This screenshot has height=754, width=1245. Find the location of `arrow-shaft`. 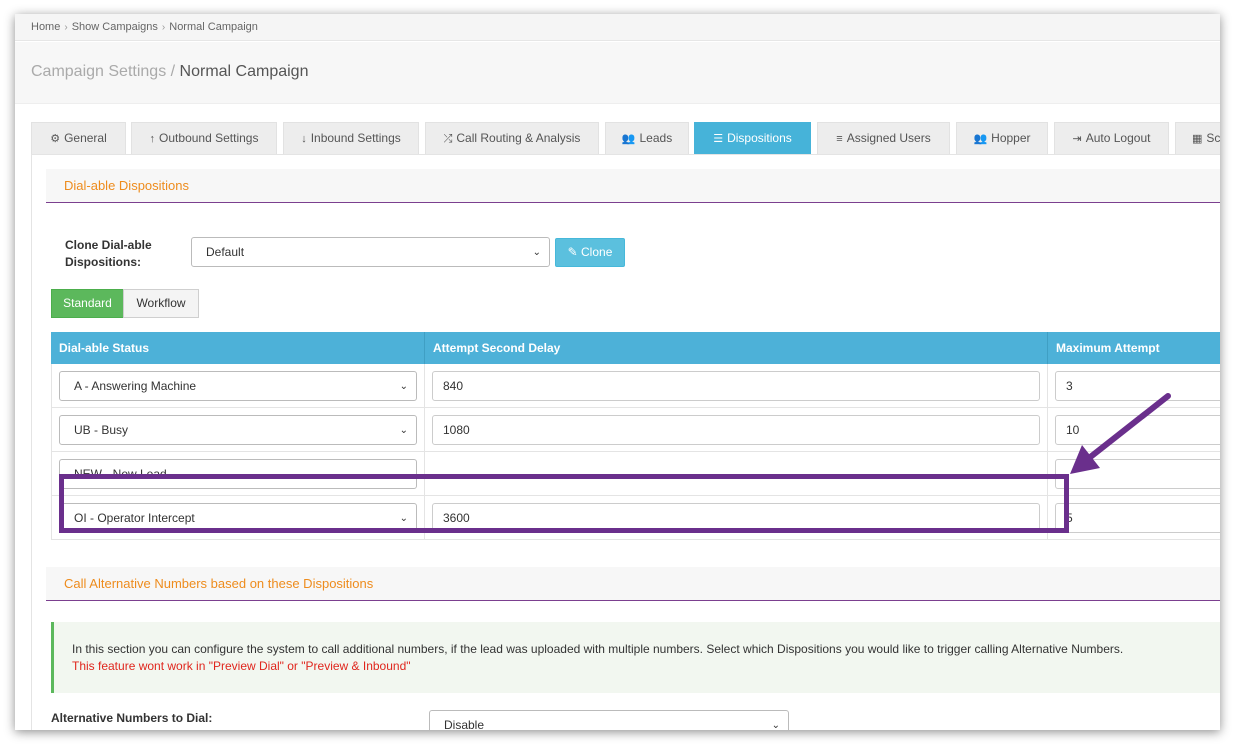

arrow-shaft is located at coordinates (1126, 429).